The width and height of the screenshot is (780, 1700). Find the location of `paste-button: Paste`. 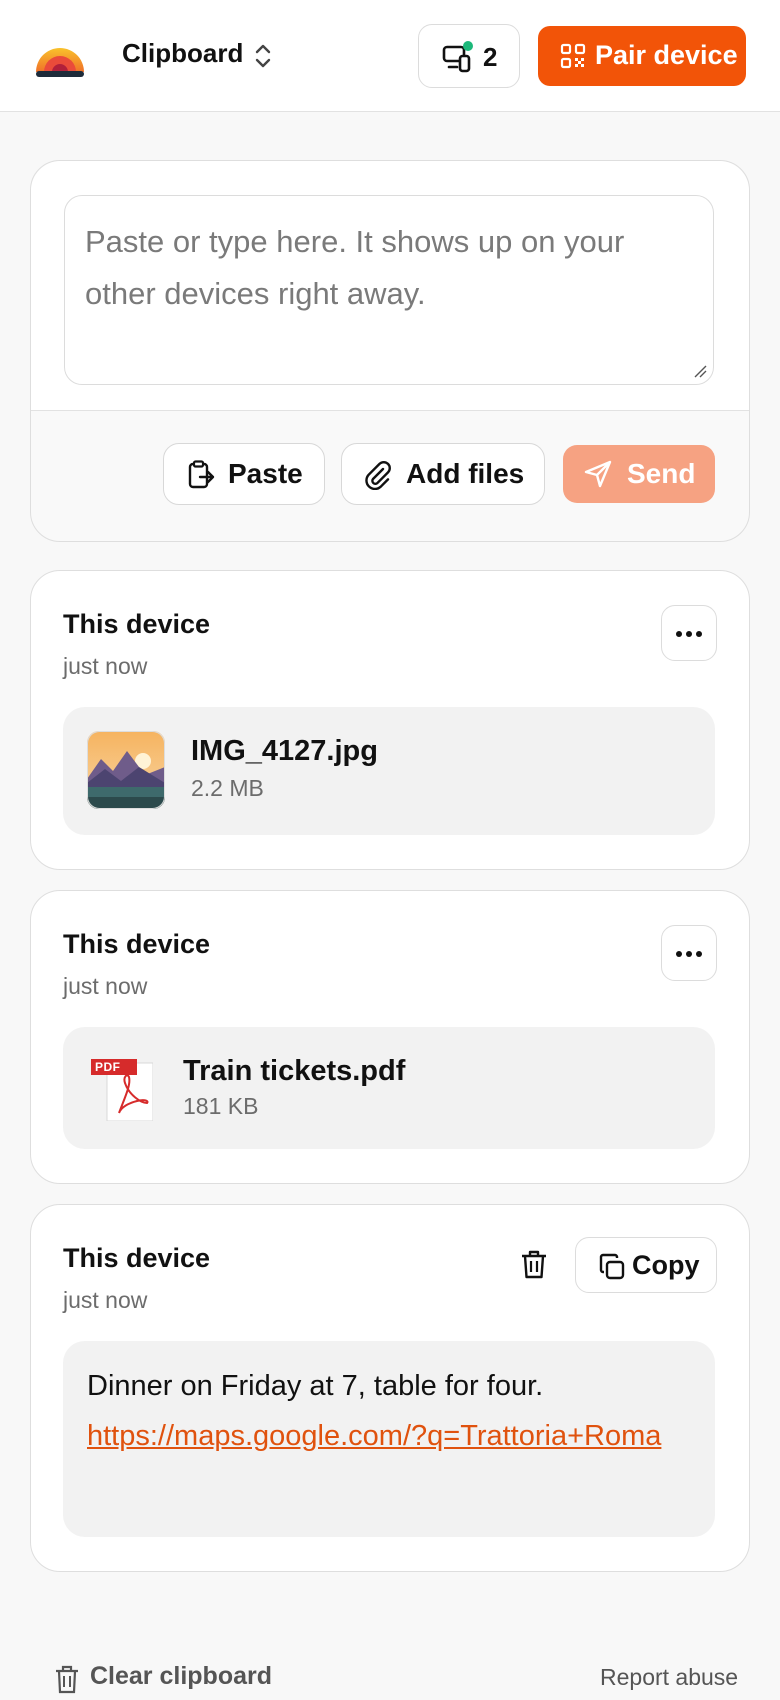

paste-button: Paste is located at coordinates (244, 474).